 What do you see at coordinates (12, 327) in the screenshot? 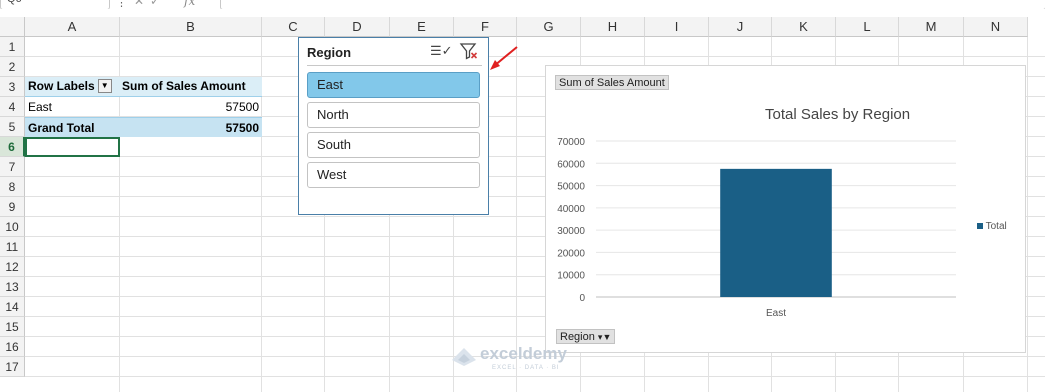
I see `row-header: 15` at bounding box center [12, 327].